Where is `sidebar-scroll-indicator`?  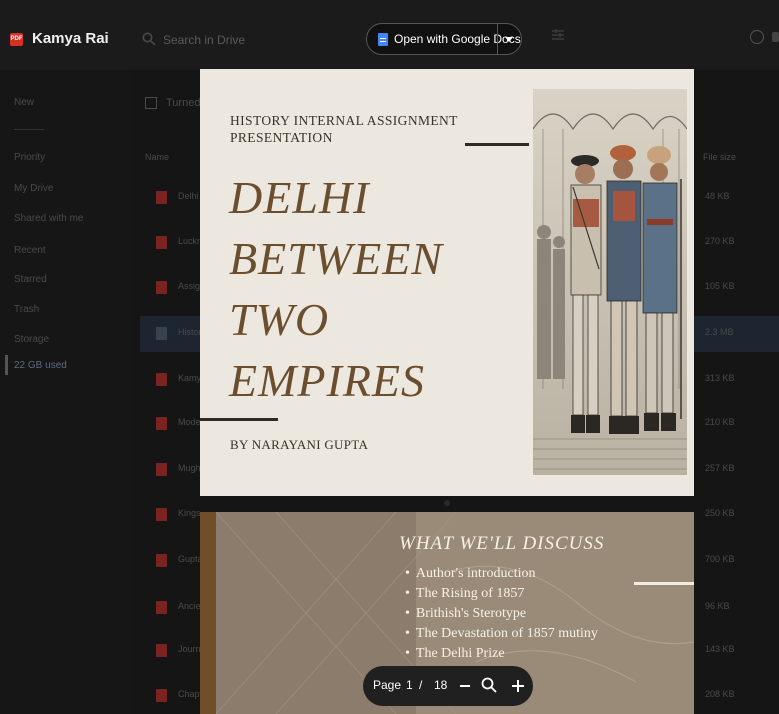 sidebar-scroll-indicator is located at coordinates (6, 365).